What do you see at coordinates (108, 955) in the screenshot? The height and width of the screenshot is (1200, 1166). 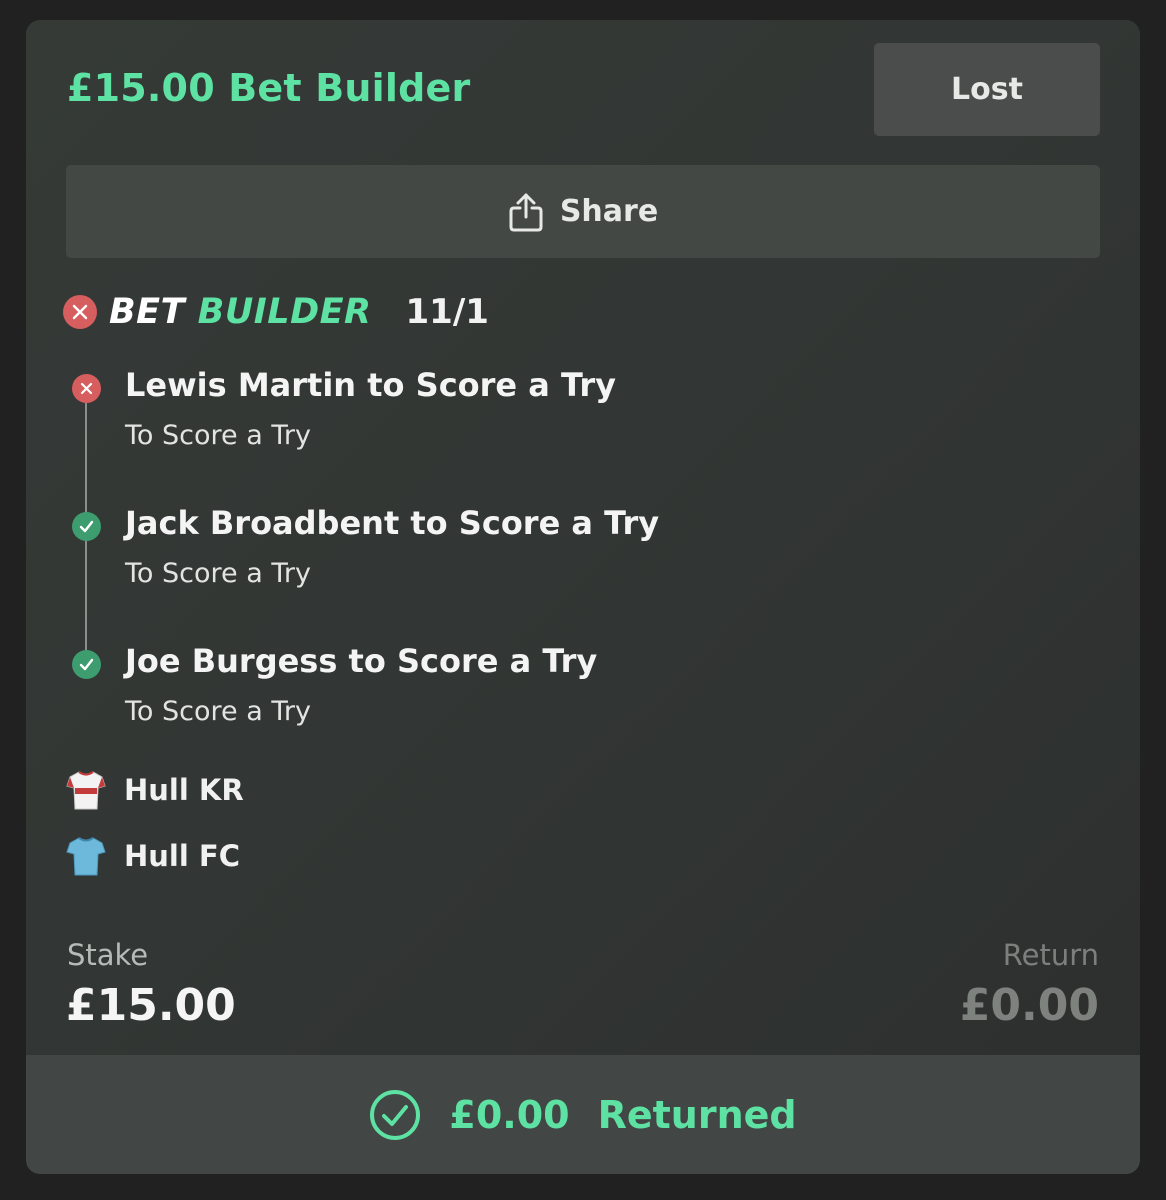 I see `stake-label: Stake` at bounding box center [108, 955].